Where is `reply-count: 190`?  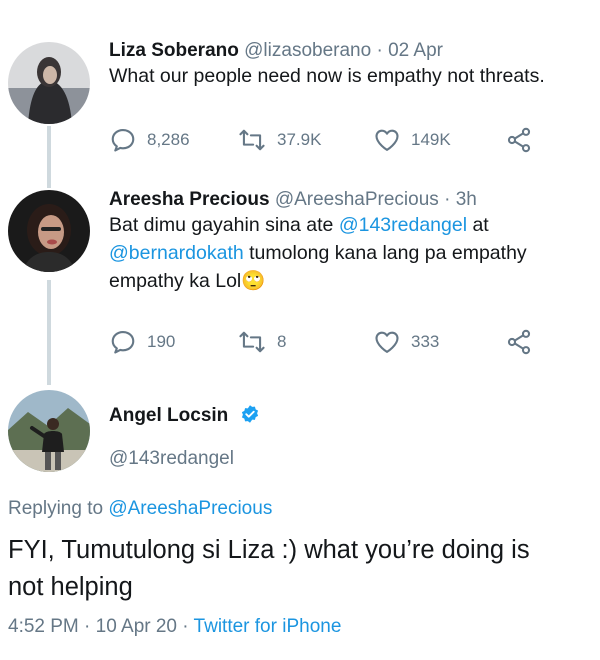
reply-count: 190 is located at coordinates (161, 341).